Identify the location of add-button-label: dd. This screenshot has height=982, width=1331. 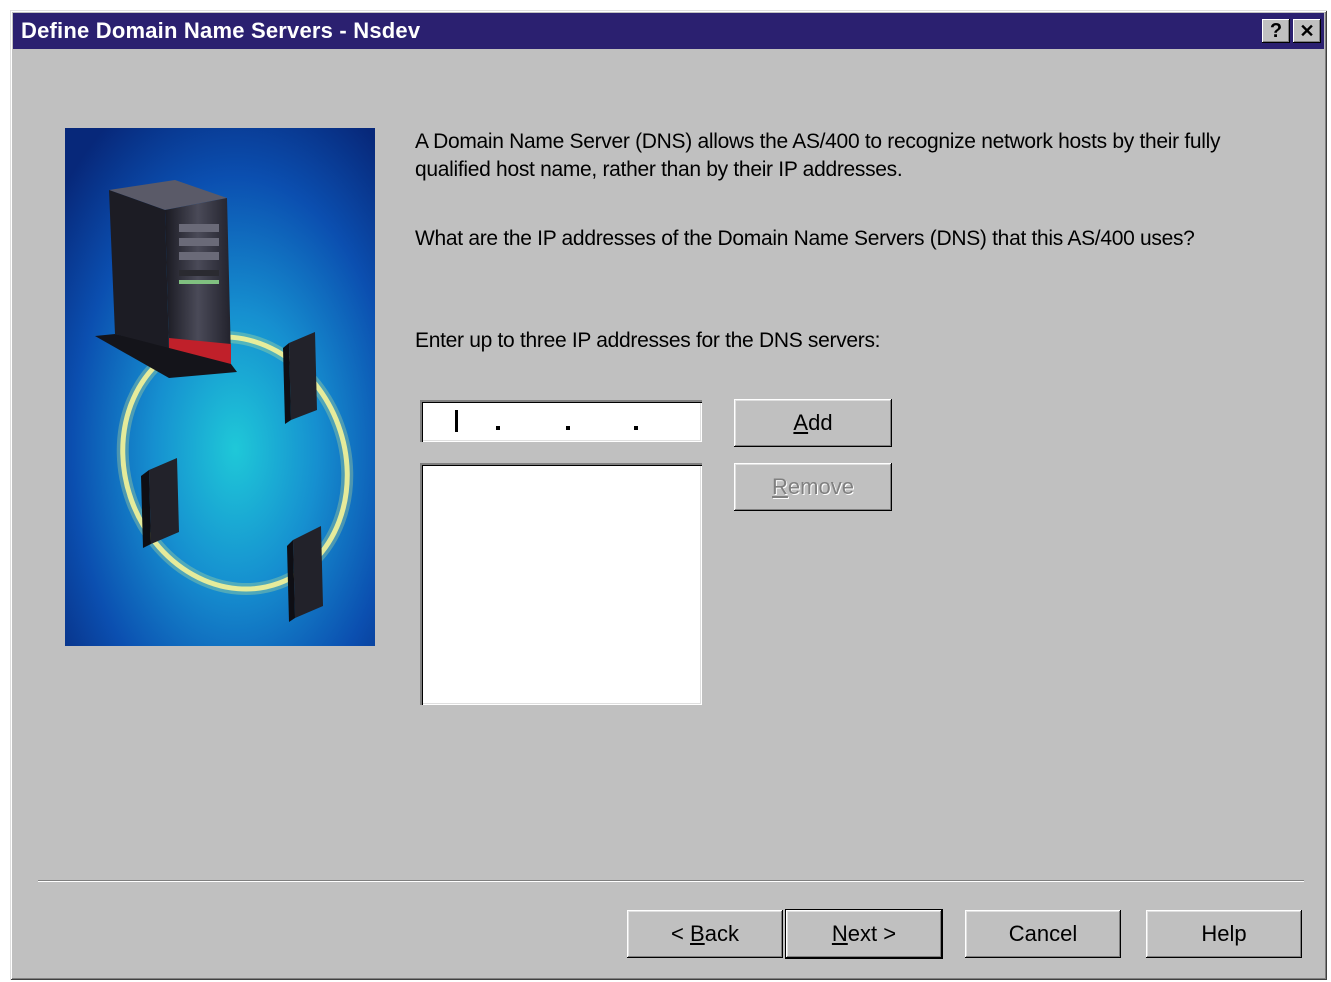
(820, 422).